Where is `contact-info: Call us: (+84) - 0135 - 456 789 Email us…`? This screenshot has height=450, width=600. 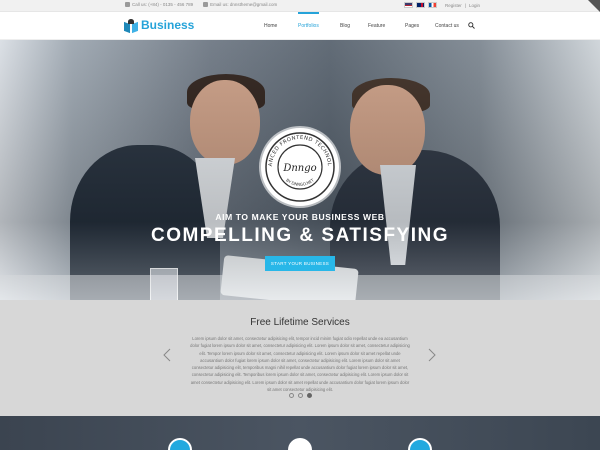
contact-info: Call us: (+84) - 0135 - 456 789 Email us… is located at coordinates (201, 4).